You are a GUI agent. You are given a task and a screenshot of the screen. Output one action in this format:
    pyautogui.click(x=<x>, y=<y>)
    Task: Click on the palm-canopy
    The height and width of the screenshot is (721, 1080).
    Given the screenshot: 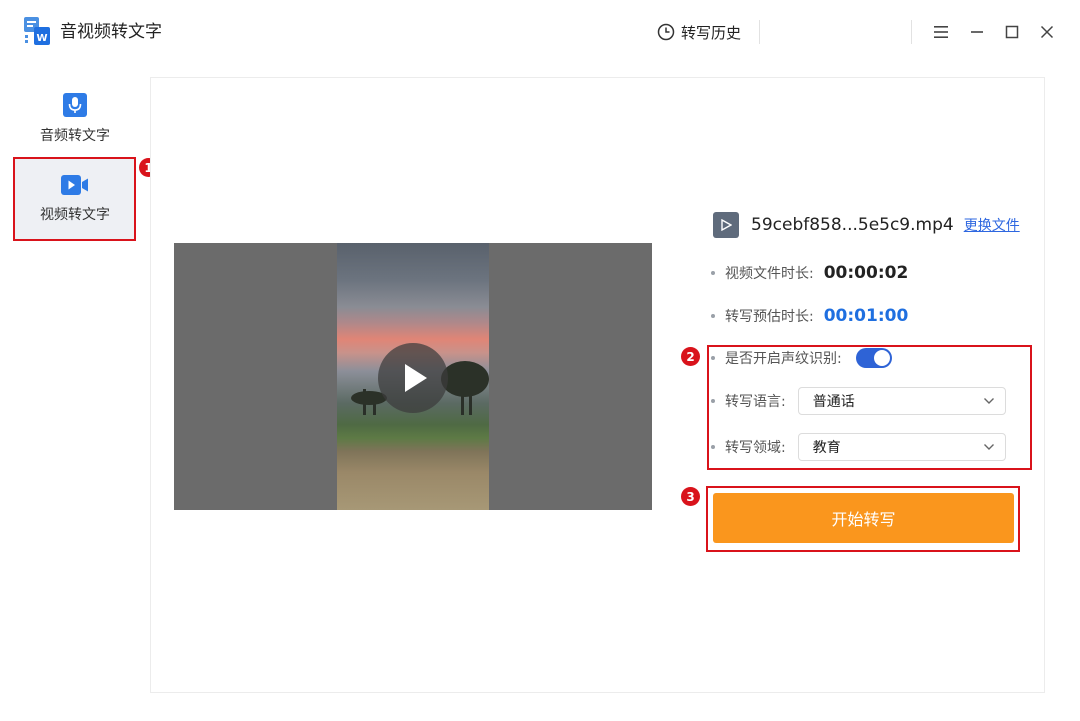 What is the action you would take?
    pyautogui.click(x=465, y=379)
    